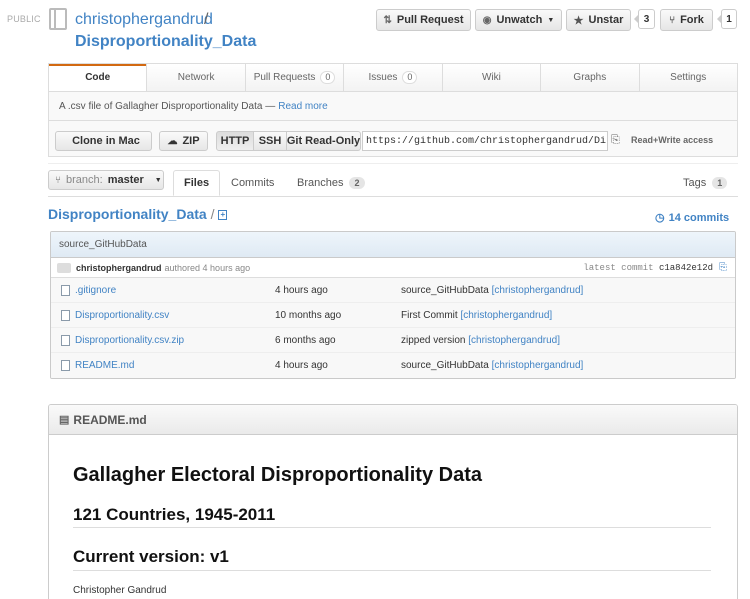  I want to click on issues-count: 0, so click(410, 77).